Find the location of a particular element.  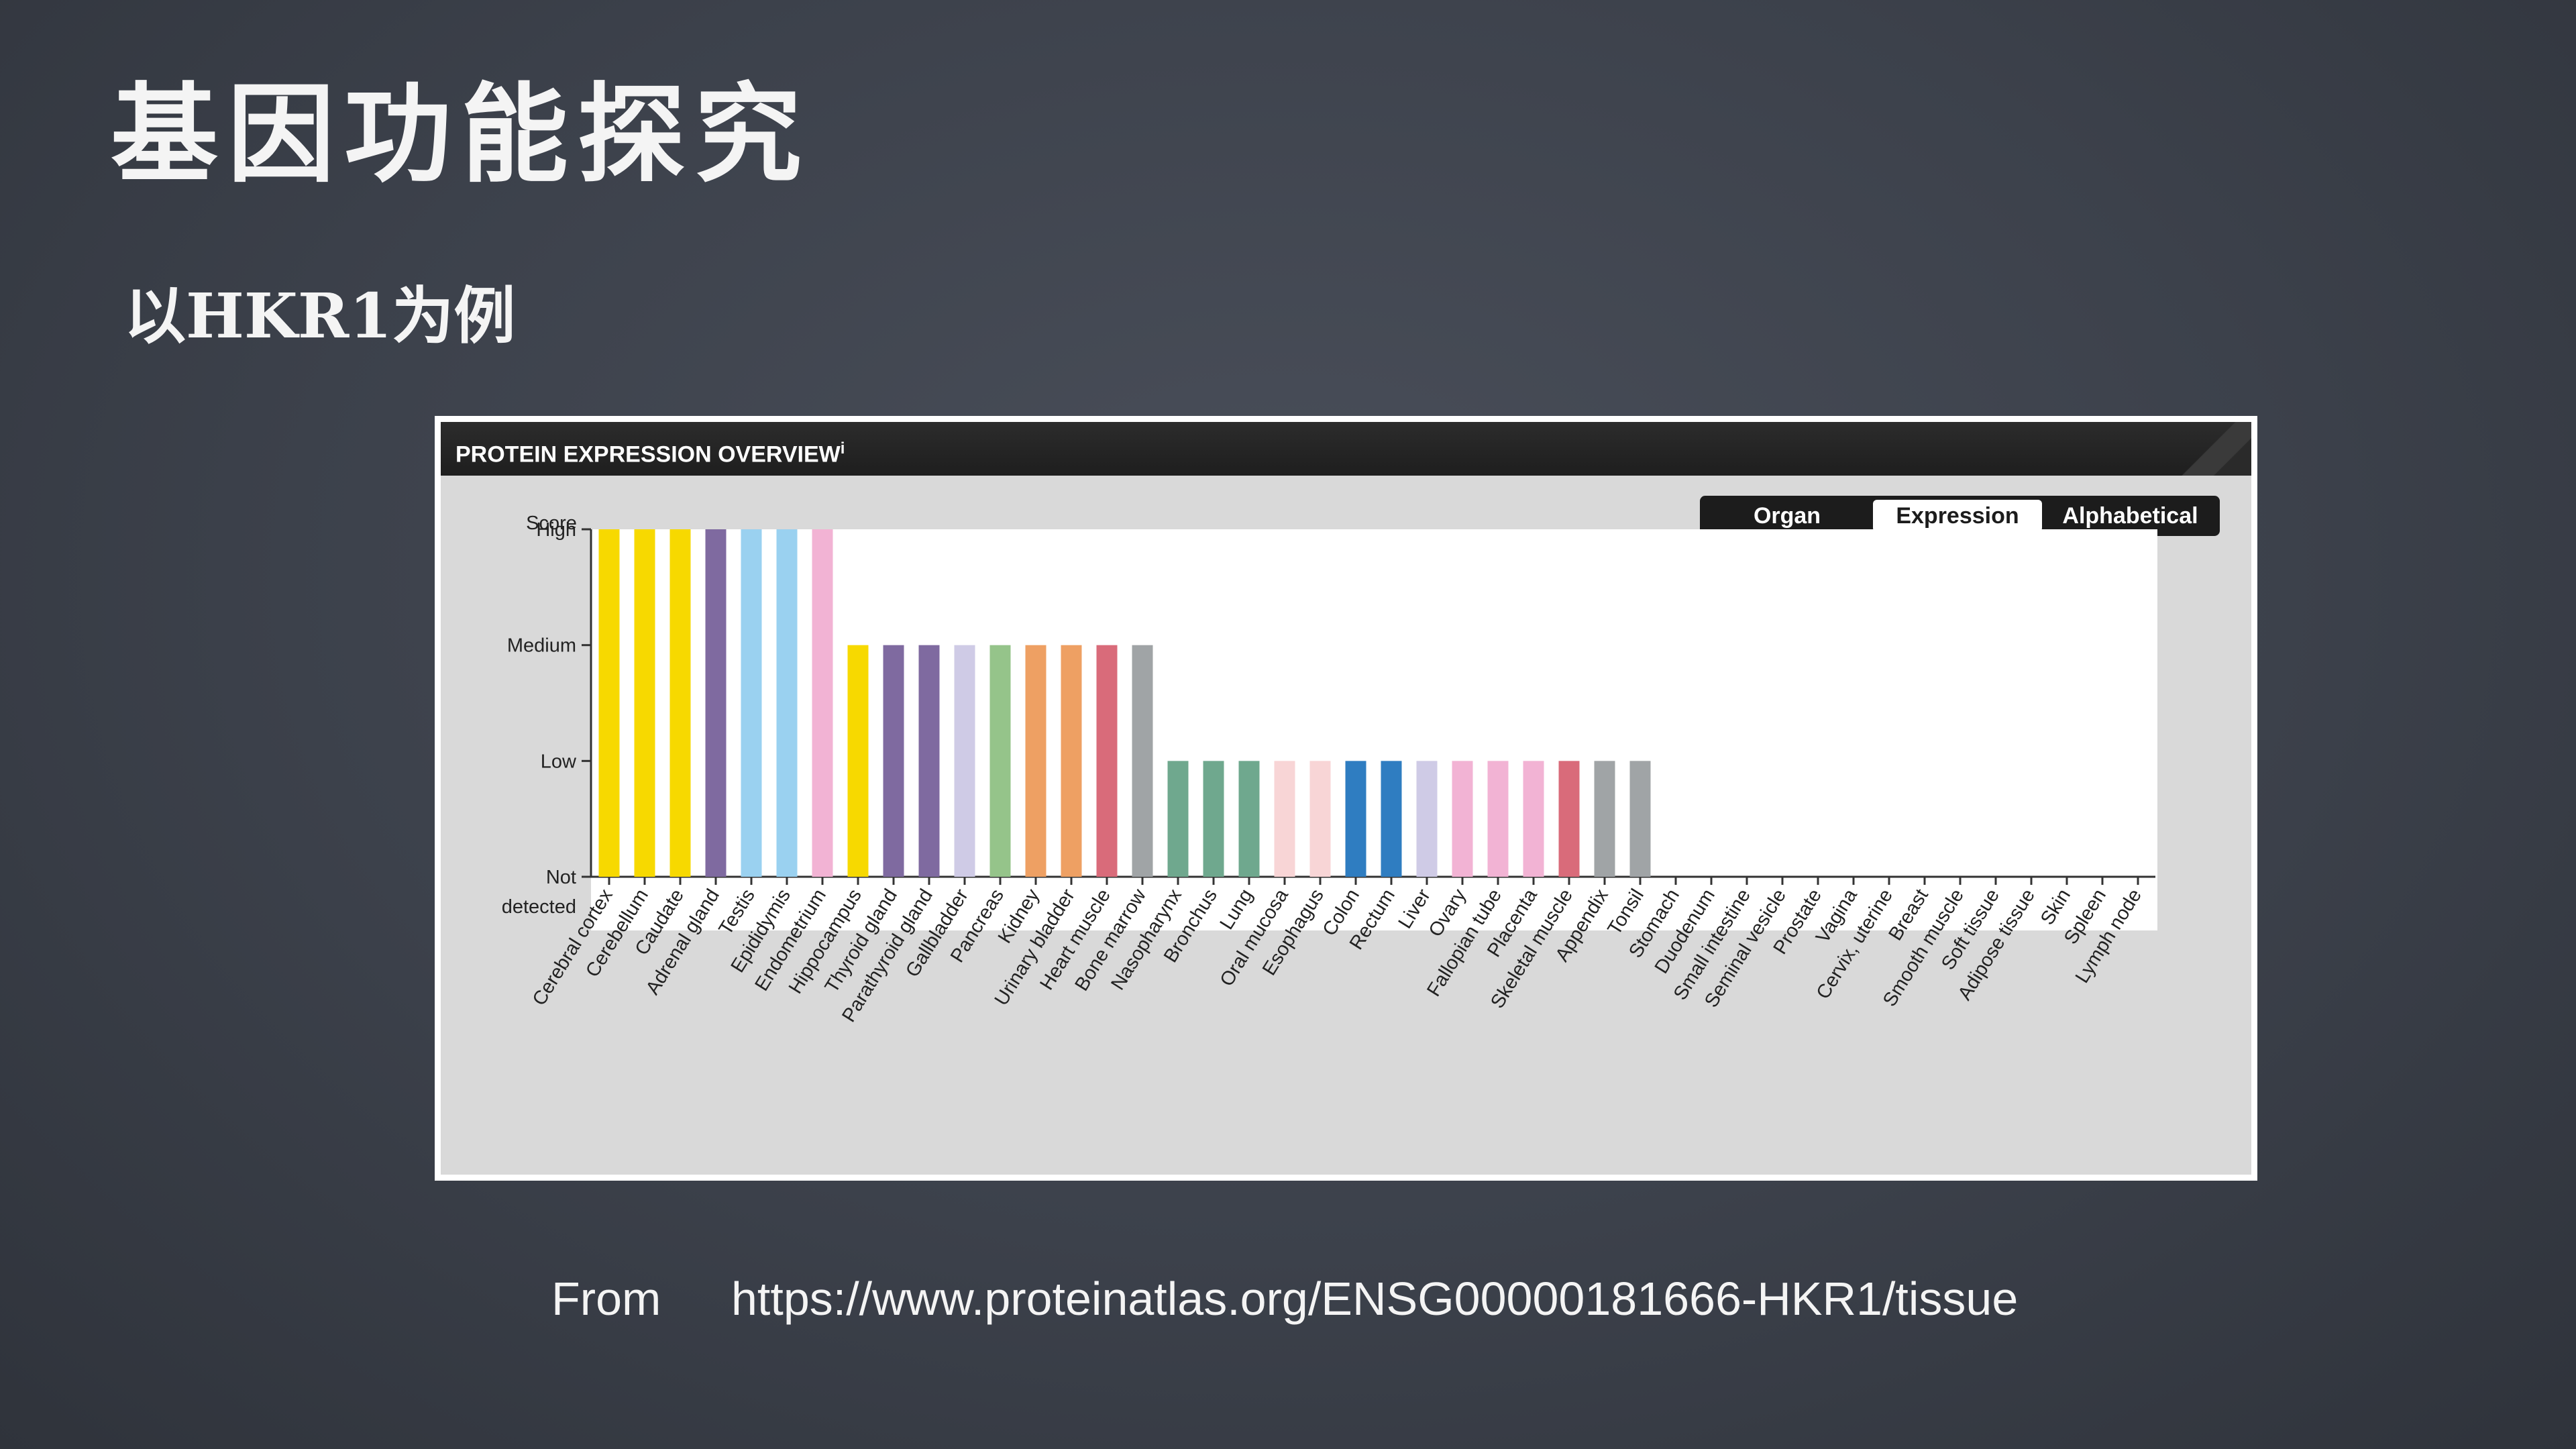

bar-rectum is located at coordinates (1391, 819).